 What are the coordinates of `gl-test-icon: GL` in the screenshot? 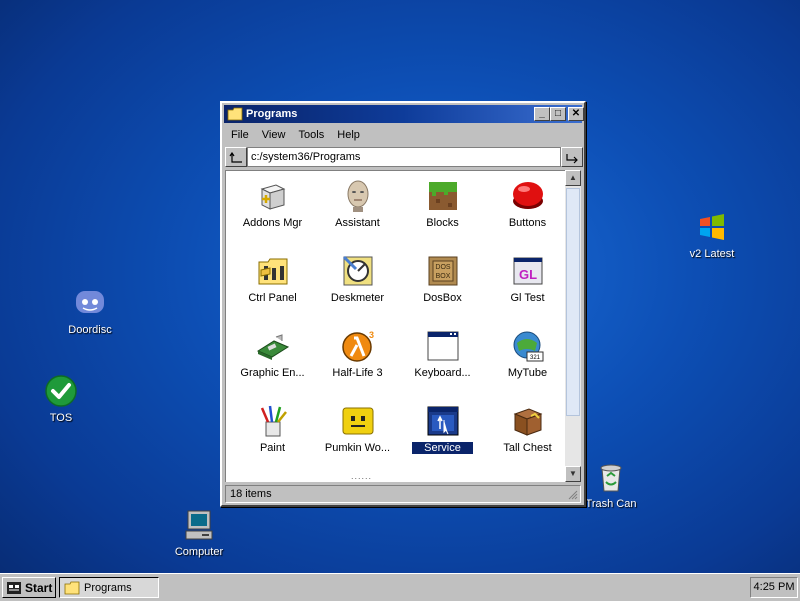 It's located at (527, 271).